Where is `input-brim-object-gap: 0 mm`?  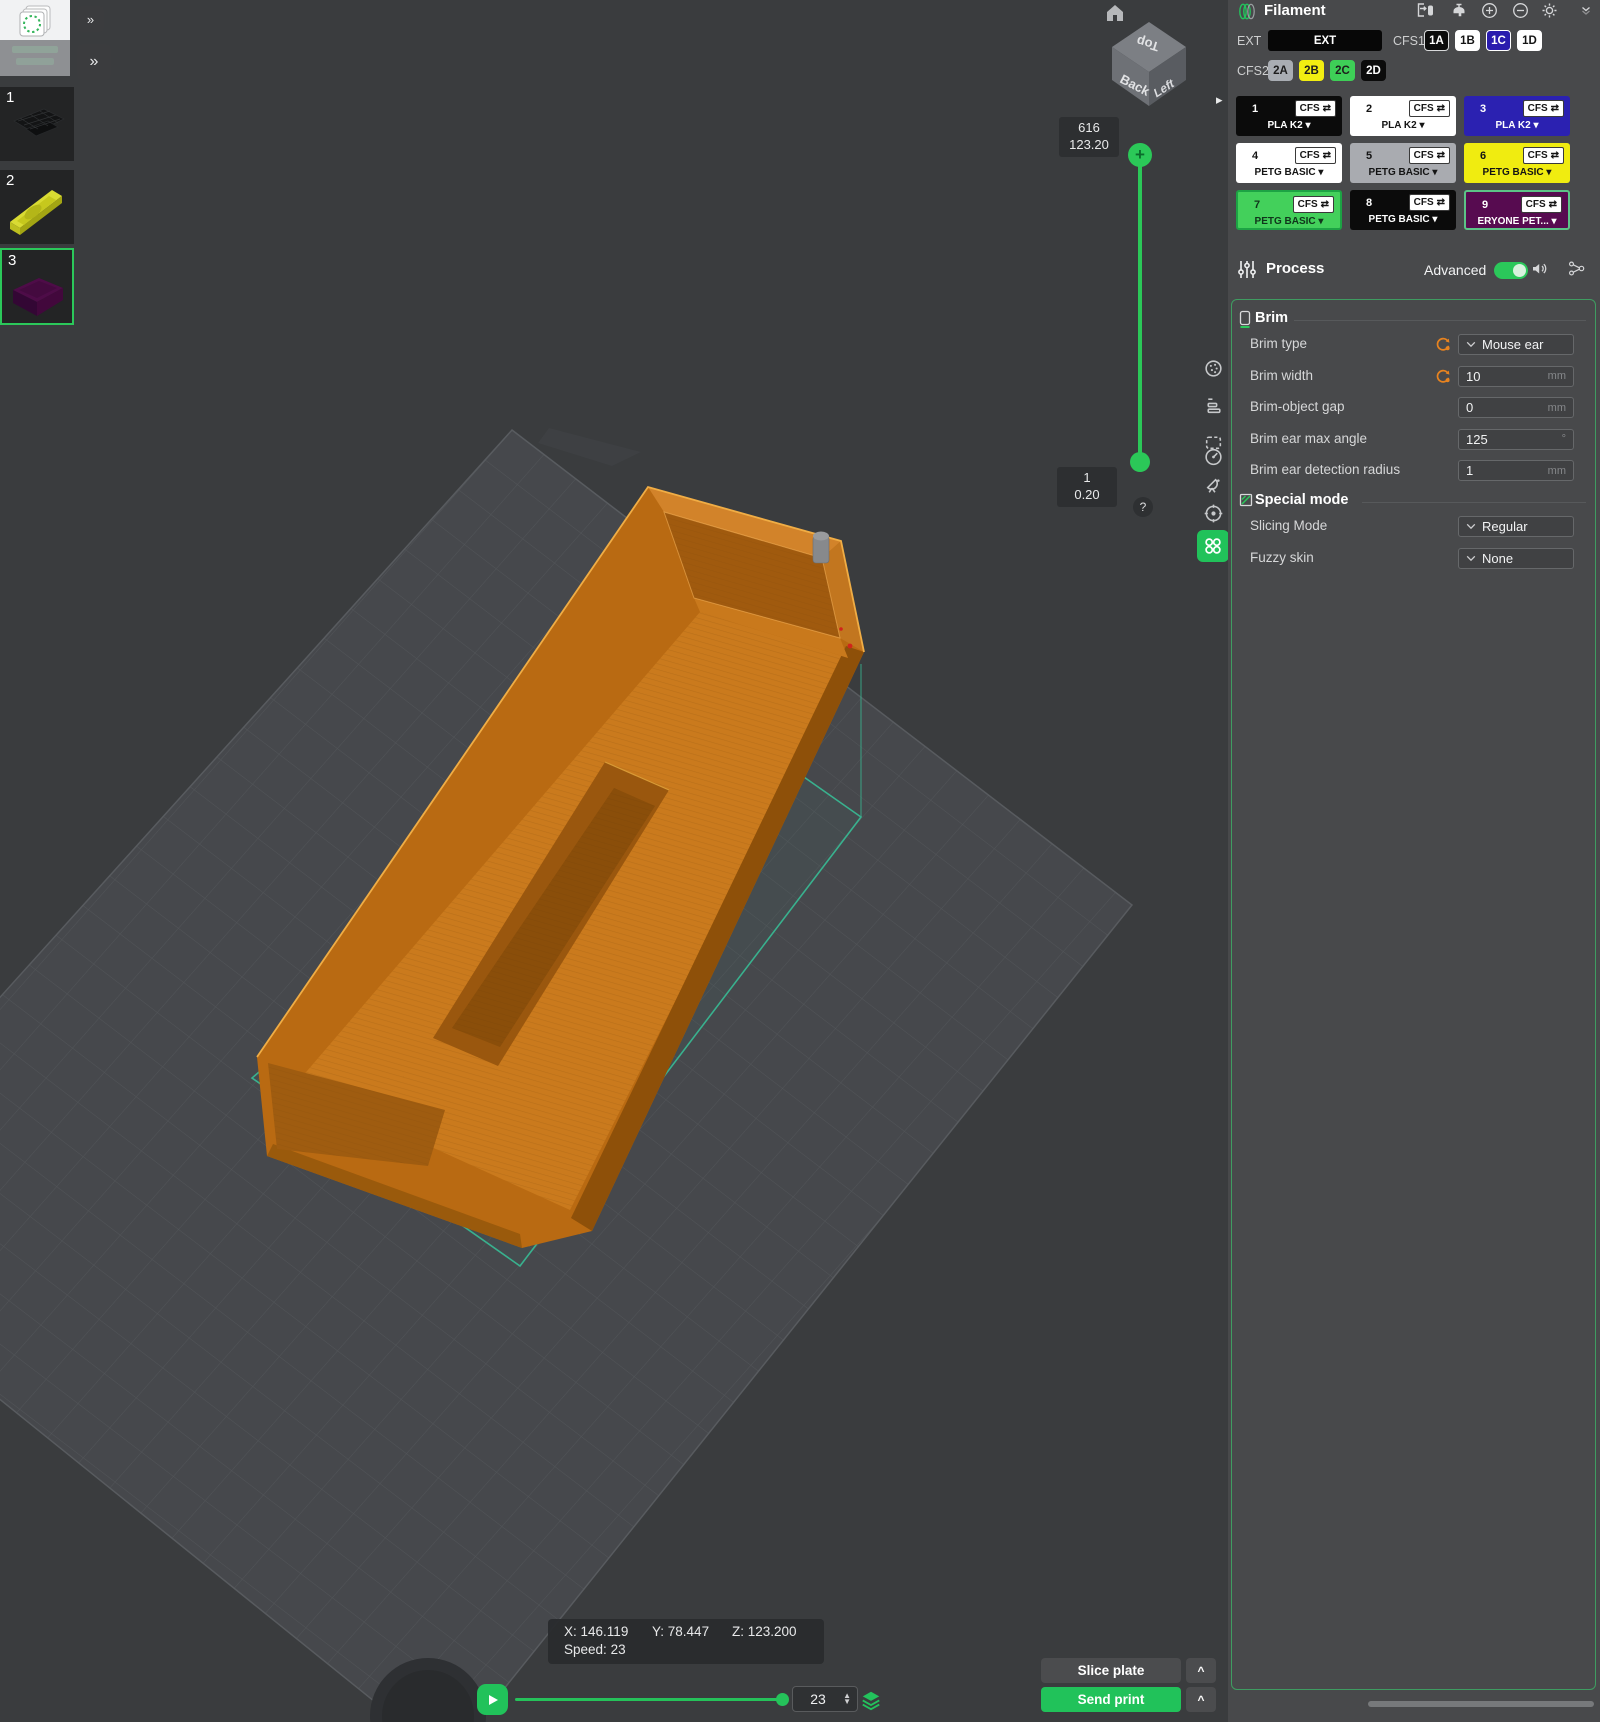 input-brim-object-gap: 0 mm is located at coordinates (1516, 407).